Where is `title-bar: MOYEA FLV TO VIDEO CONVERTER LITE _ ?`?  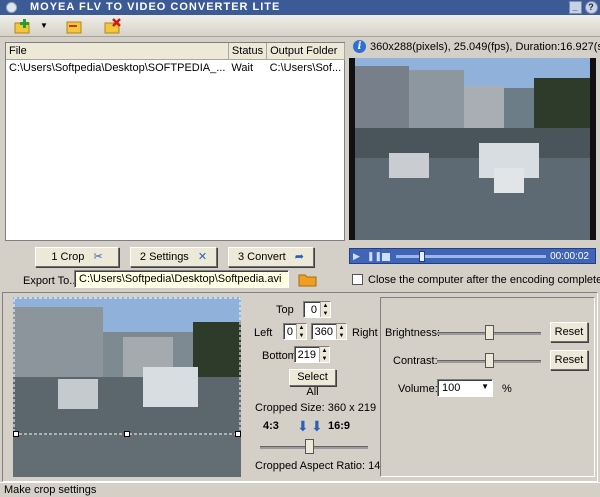
title-bar: MOYEA FLV TO VIDEO CONVERTER LITE _ ? is located at coordinates (300, 7).